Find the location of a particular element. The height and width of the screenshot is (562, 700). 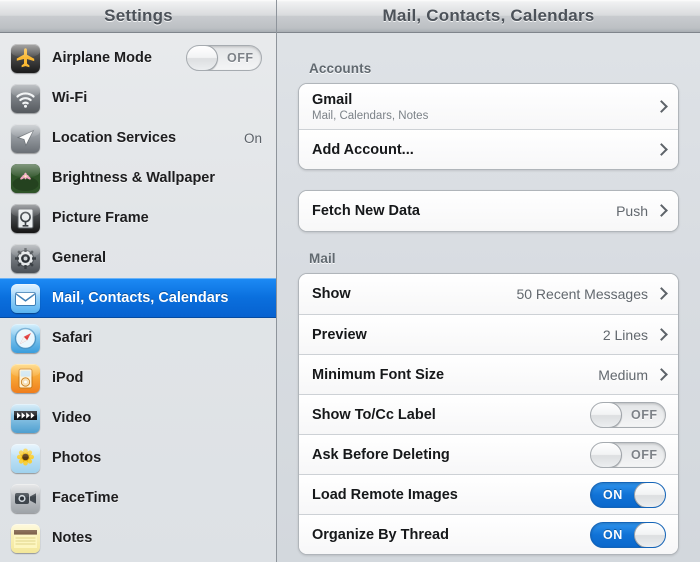

mail-row-show-to-cc-label: Show To/Cc Label OFF is located at coordinates (488, 414).